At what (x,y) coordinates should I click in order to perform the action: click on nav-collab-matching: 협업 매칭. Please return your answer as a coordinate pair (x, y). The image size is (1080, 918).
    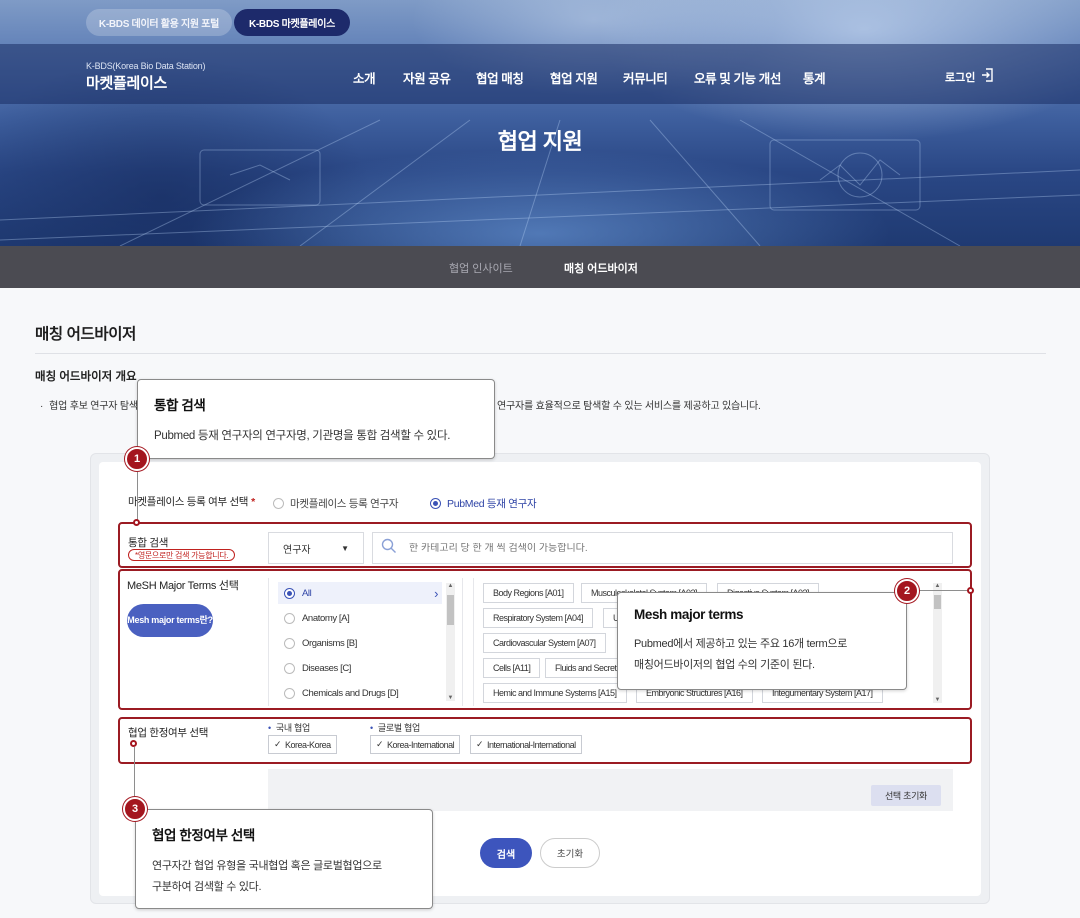
    Looking at the image, I should click on (500, 77).